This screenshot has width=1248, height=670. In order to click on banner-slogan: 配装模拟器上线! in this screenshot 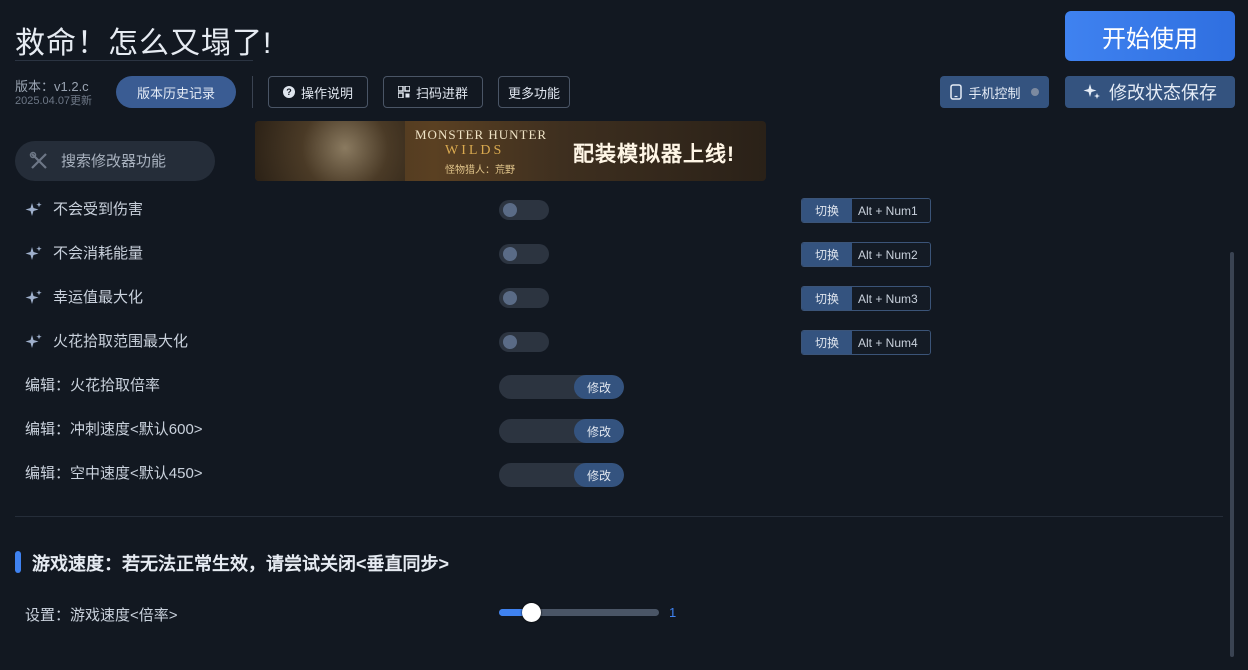, I will do `click(654, 154)`.